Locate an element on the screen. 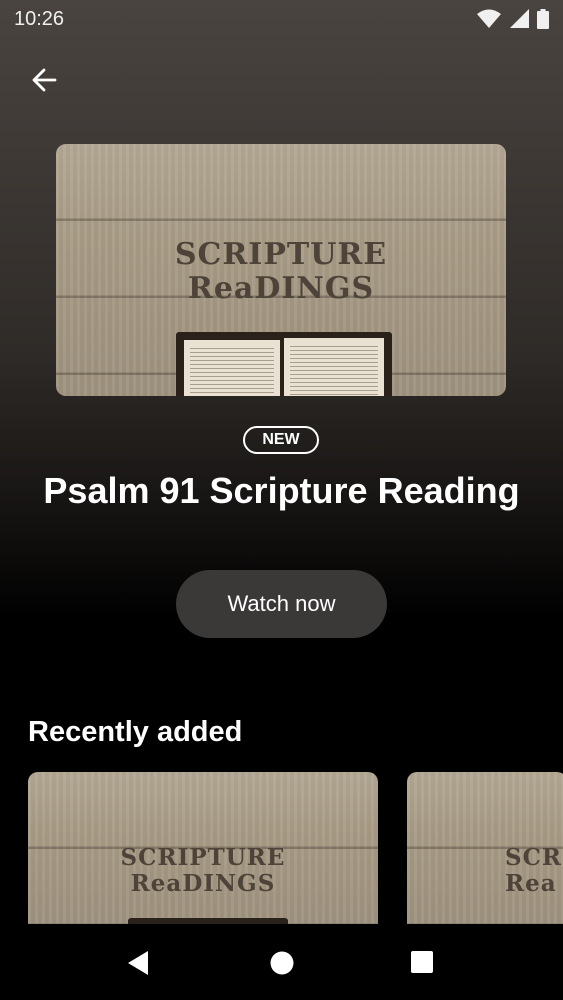 Image resolution: width=563 pixels, height=1000 pixels. recent-card-title-line1: SCR is located at coordinates (534, 857).